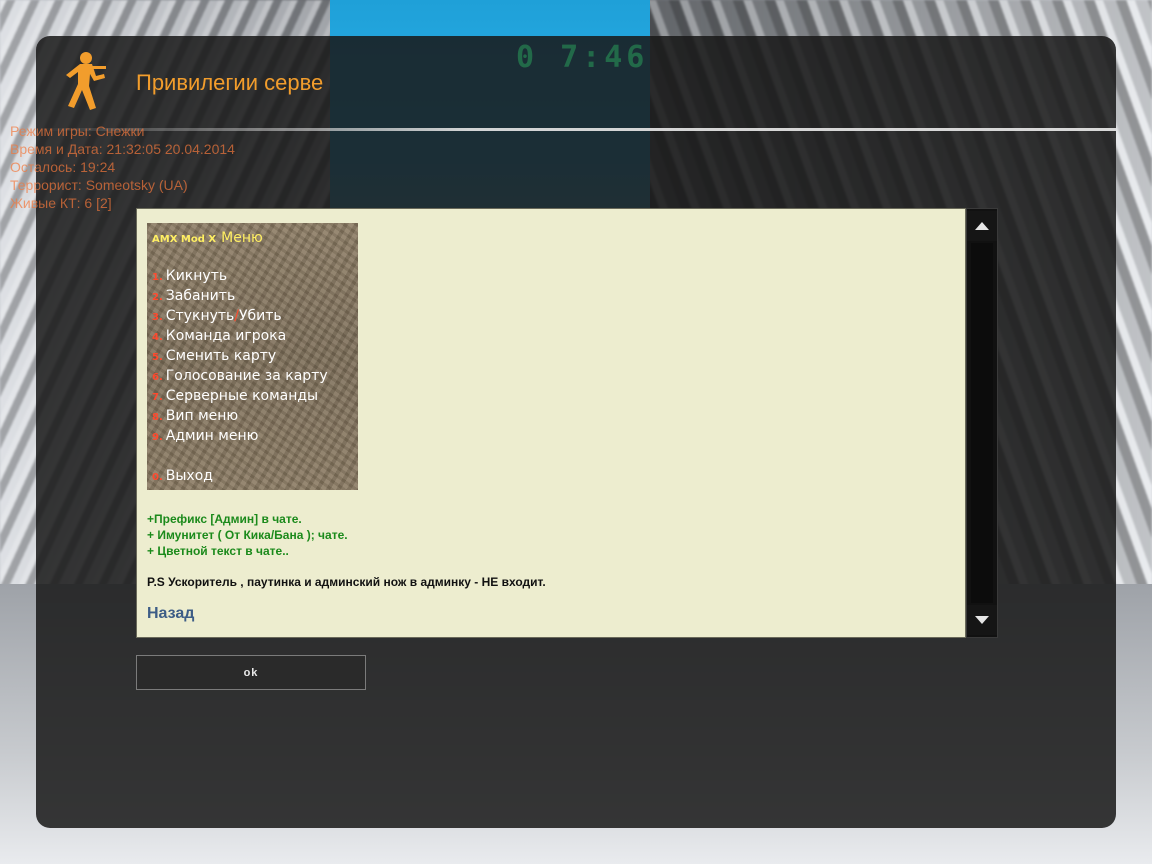 The height and width of the screenshot is (864, 1152). I want to click on perk-colored-text: + Цветной текст в чате.., so click(218, 551).